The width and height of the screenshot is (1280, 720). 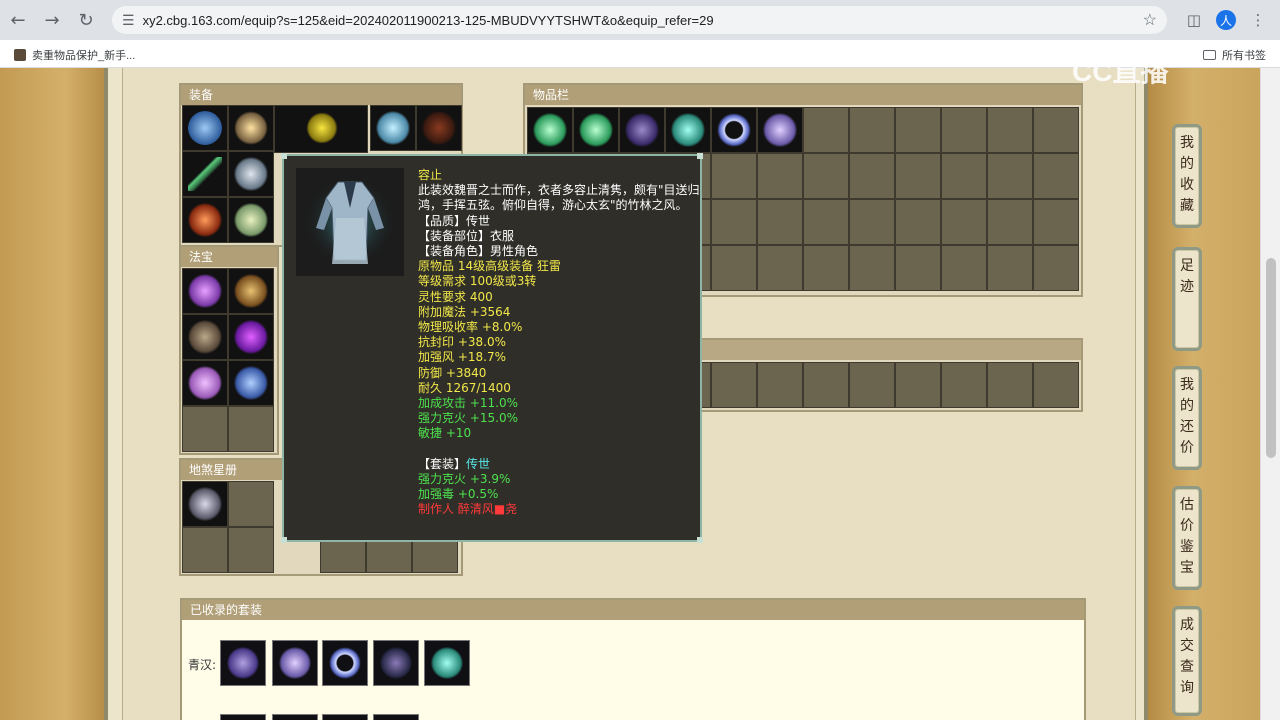 I want to click on equip-slot-boots, so click(x=251, y=220).